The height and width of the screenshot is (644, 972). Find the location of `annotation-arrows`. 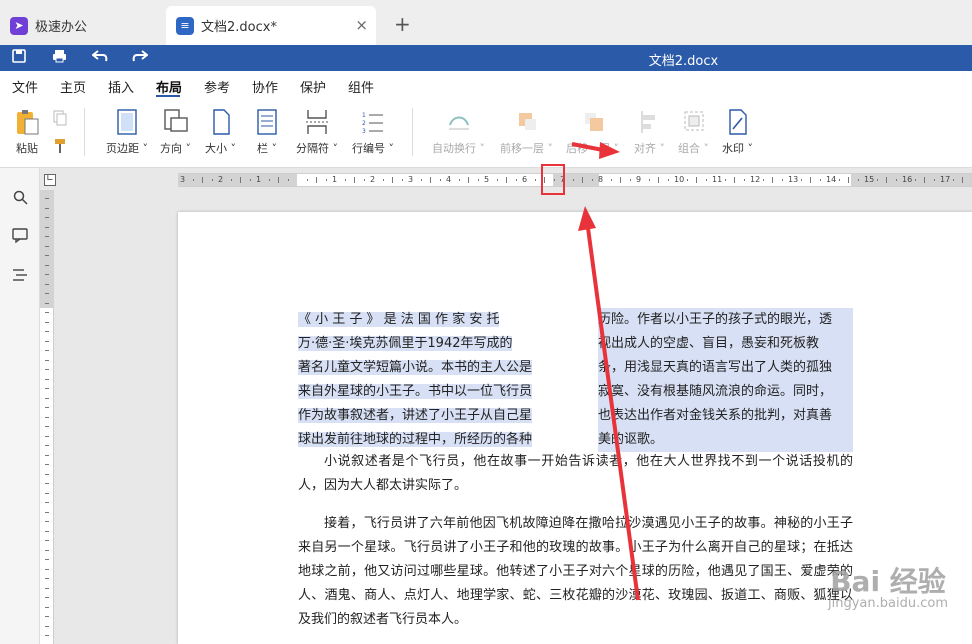

annotation-arrows is located at coordinates (605, 371).